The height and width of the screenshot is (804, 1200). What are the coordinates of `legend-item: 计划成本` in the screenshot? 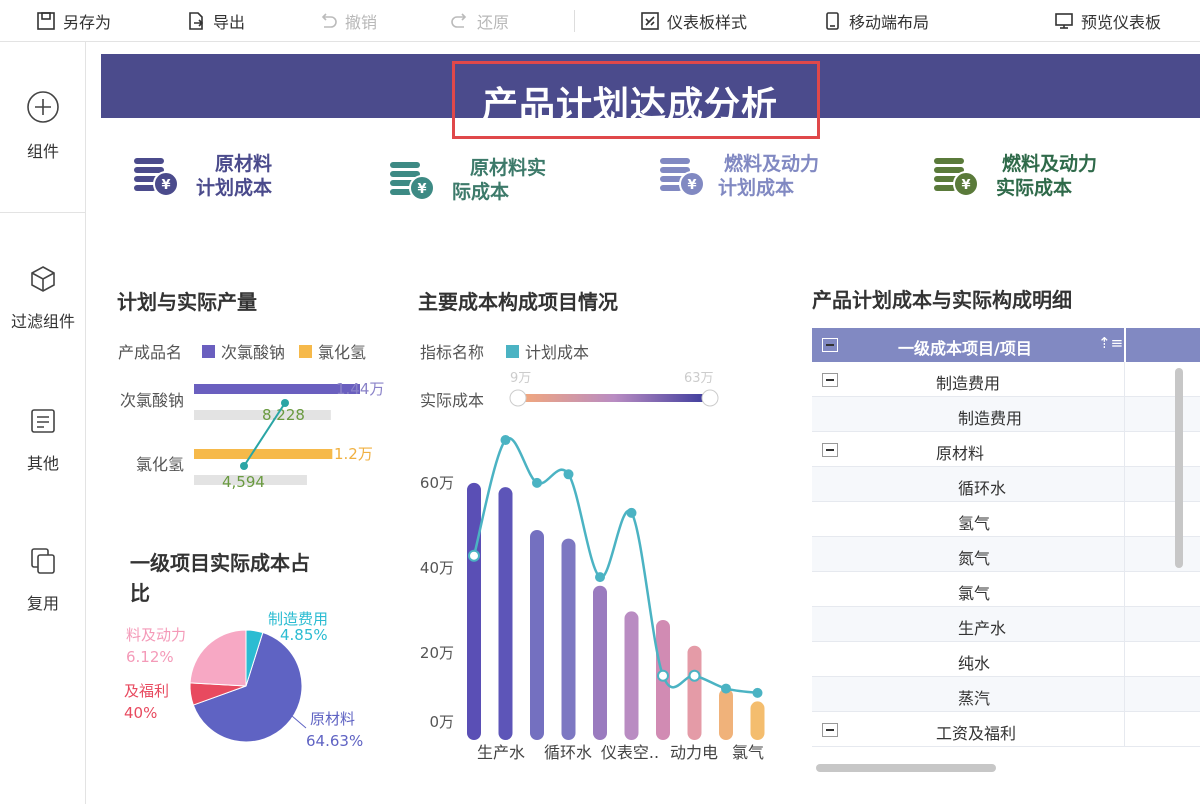 It's located at (557, 351).